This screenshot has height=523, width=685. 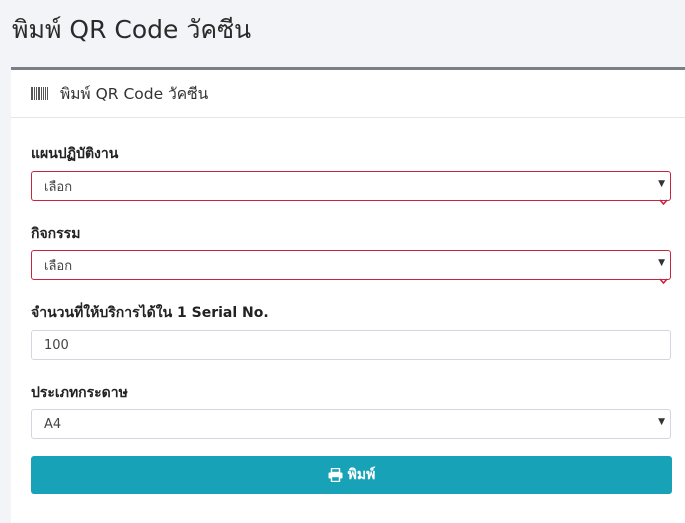 I want to click on department-label: แผนปฏิบัติงาน, so click(x=75, y=154).